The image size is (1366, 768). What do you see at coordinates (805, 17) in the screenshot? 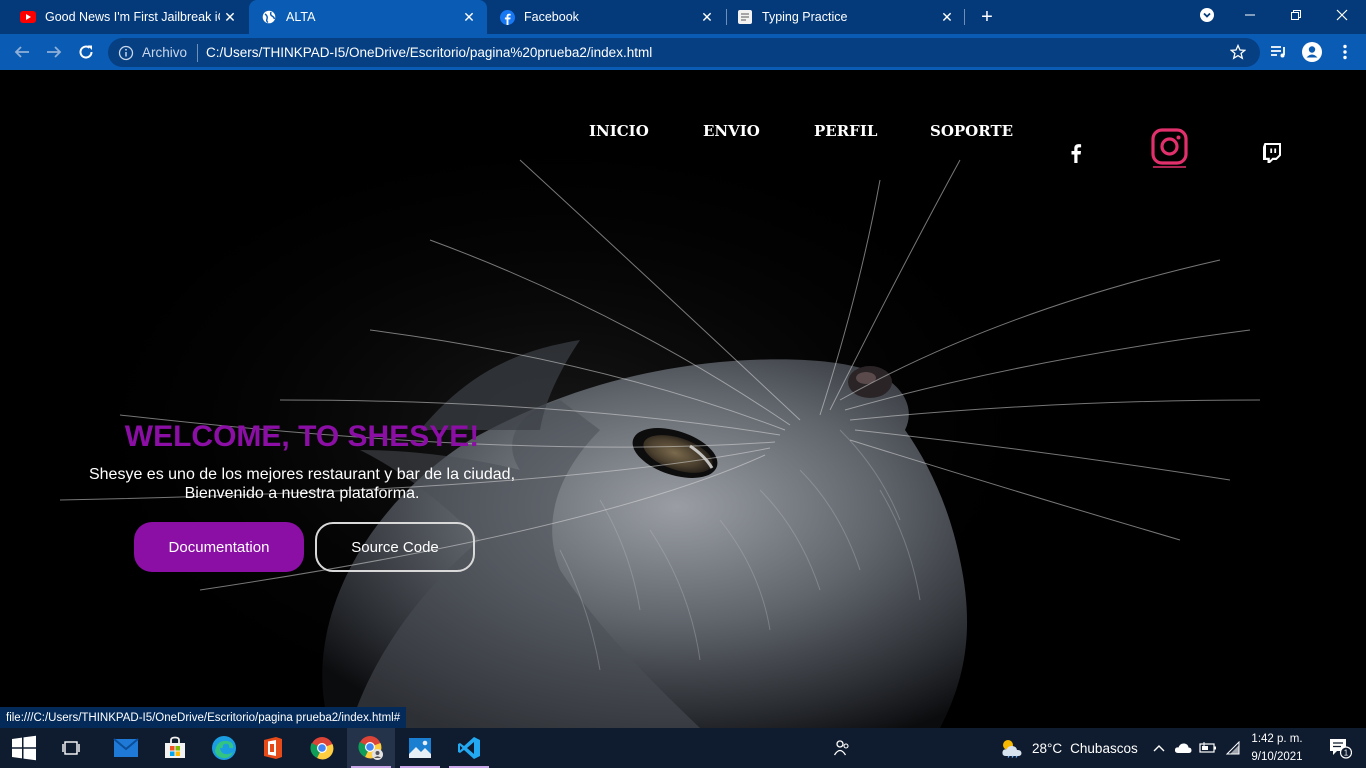
I see `tab-title: Typing Practice` at bounding box center [805, 17].